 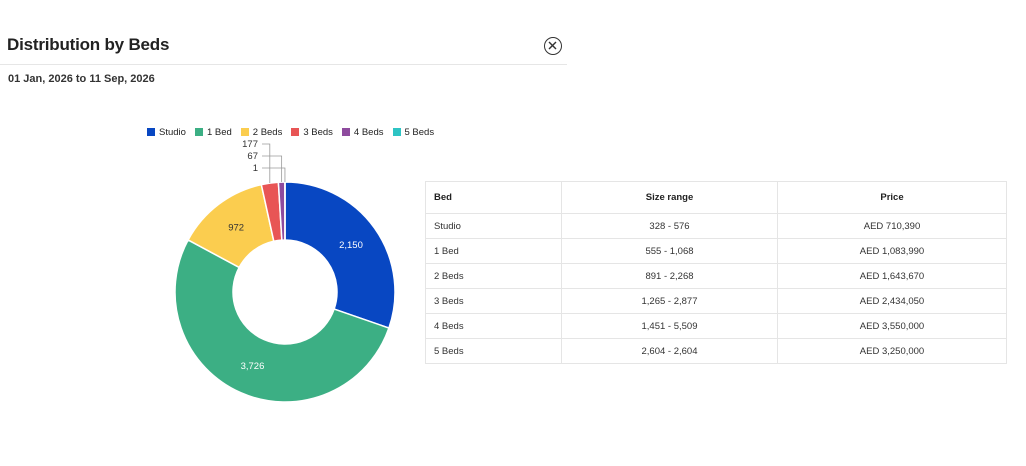 I want to click on leader-line-3-beds, so click(x=266, y=163).